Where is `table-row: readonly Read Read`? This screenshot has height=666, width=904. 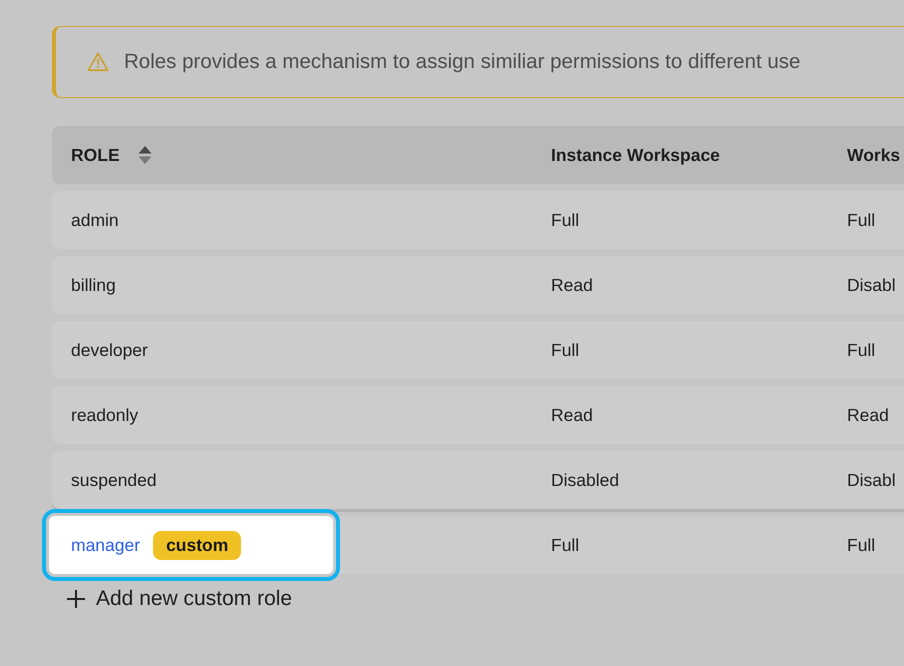 table-row: readonly Read Read is located at coordinates (478, 415).